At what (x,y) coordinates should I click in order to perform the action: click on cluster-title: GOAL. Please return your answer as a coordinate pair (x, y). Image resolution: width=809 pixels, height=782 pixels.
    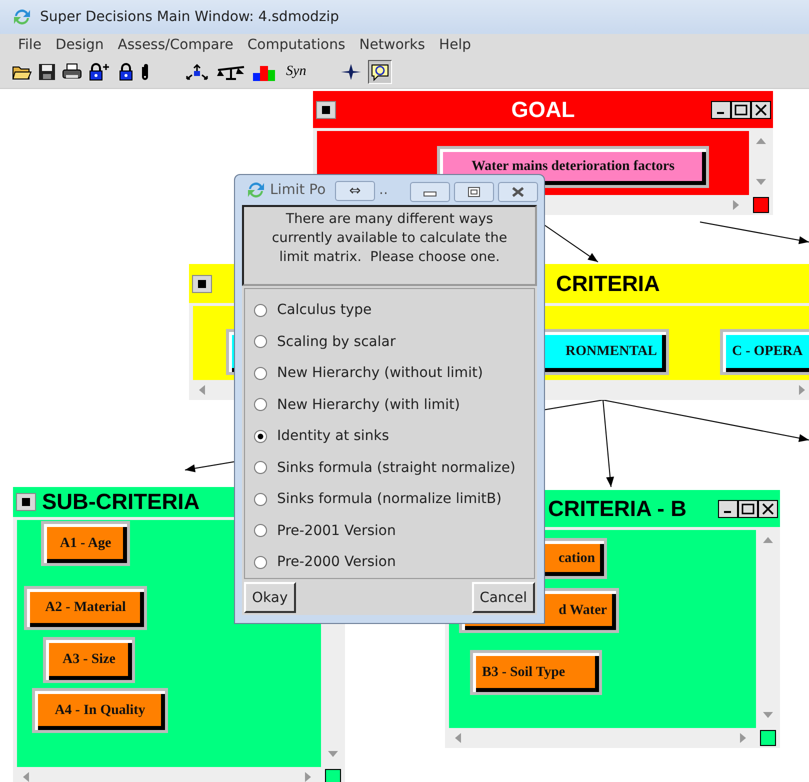
    Looking at the image, I should click on (543, 109).